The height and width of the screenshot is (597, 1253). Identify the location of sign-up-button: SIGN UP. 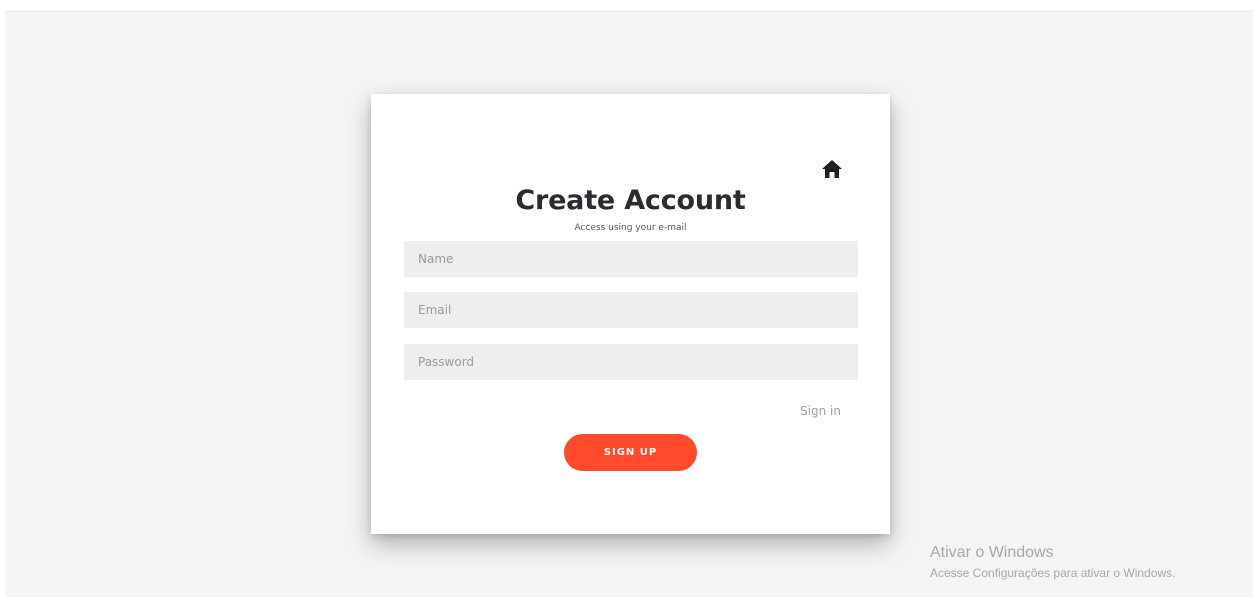
(630, 452).